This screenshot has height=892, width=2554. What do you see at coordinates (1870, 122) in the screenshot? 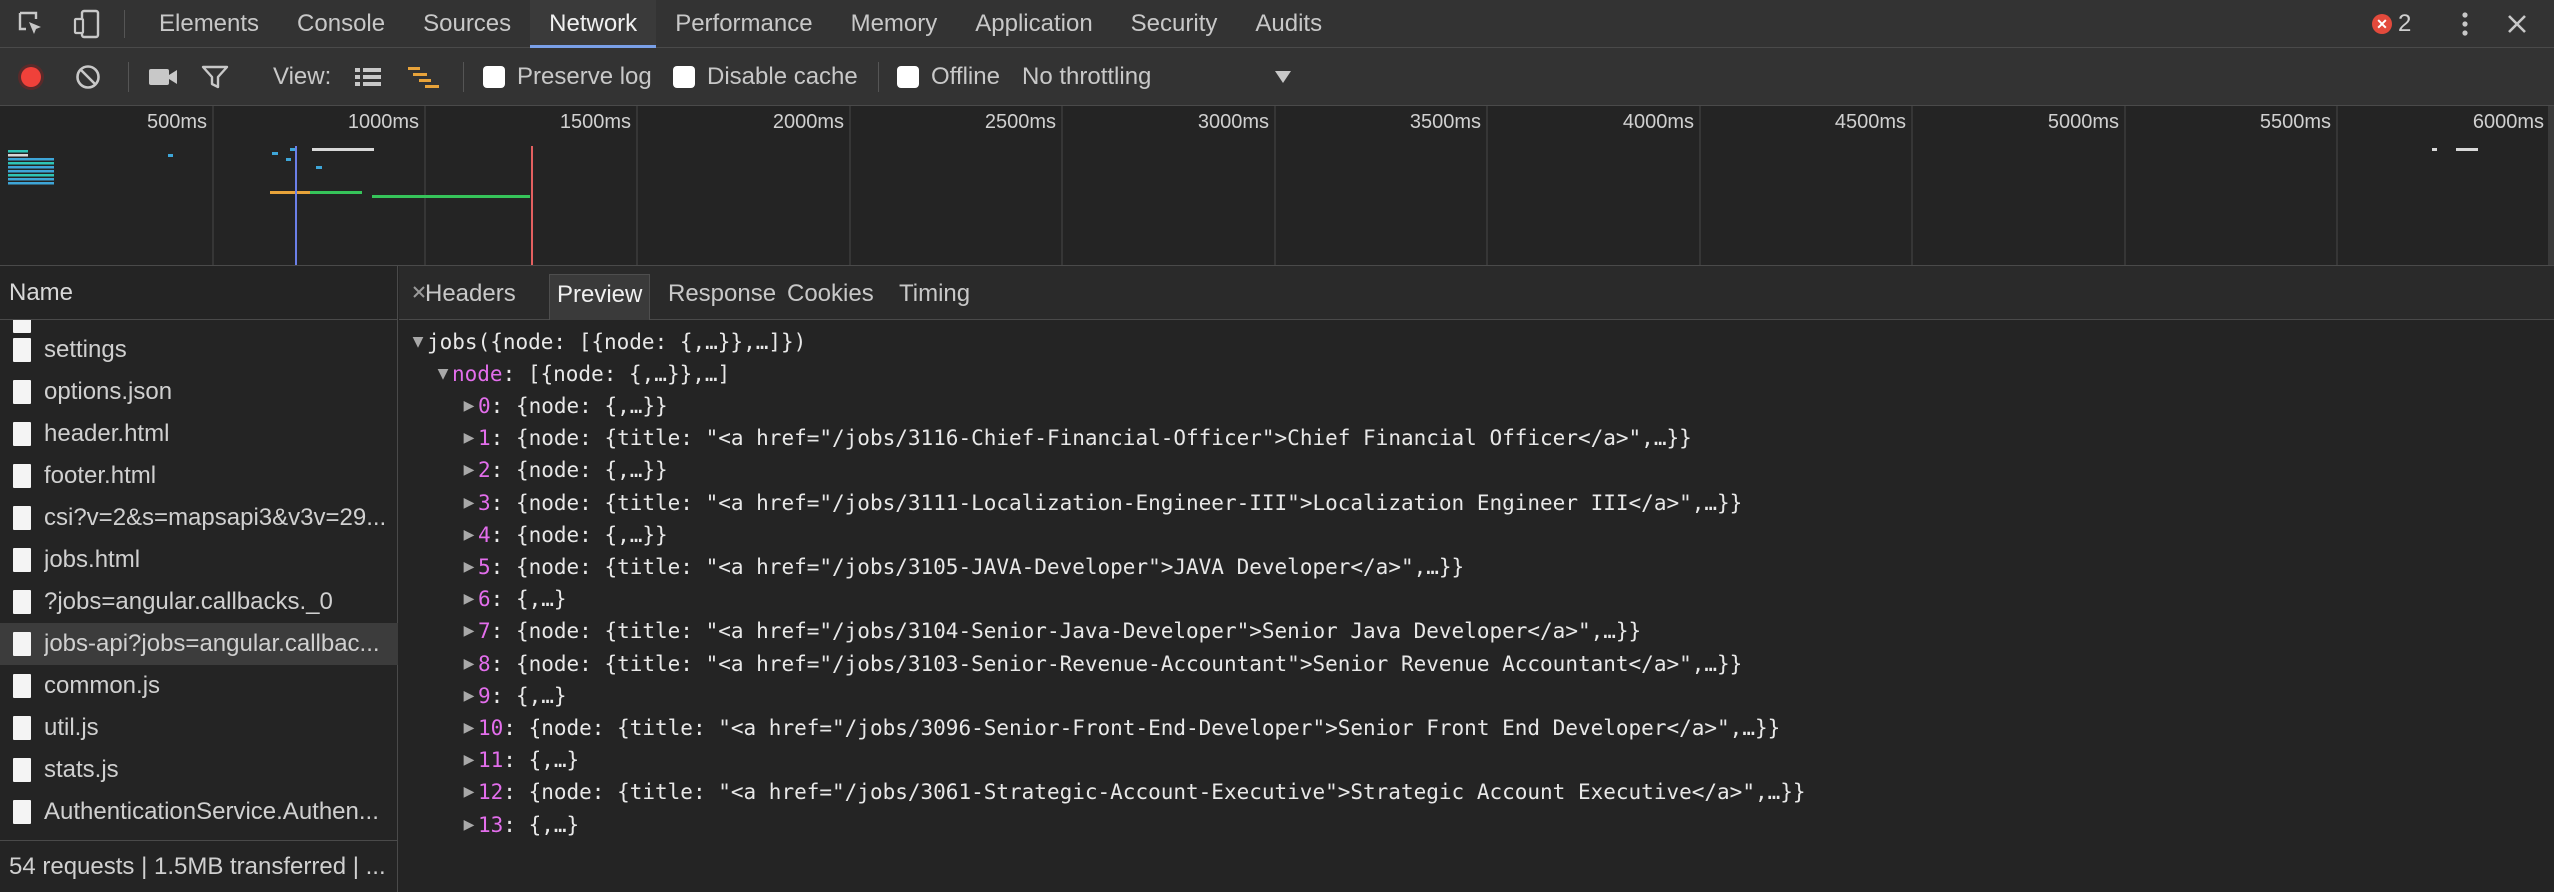
I see `time-tick-label: 4500ms` at bounding box center [1870, 122].